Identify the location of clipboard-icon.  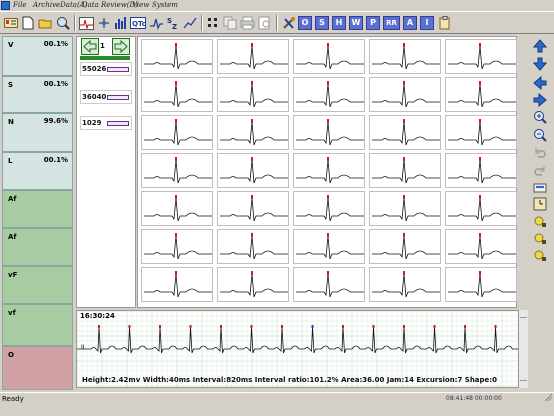
(445, 23).